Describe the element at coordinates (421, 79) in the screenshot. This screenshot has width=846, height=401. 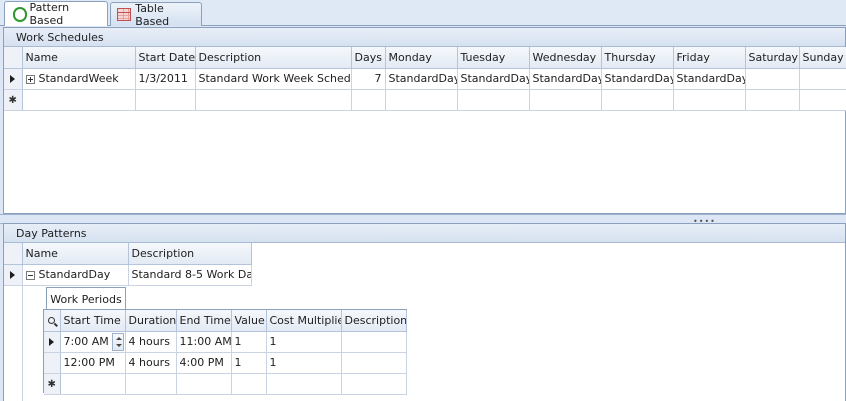
I see `cell-monday: StandardDay` at that location.